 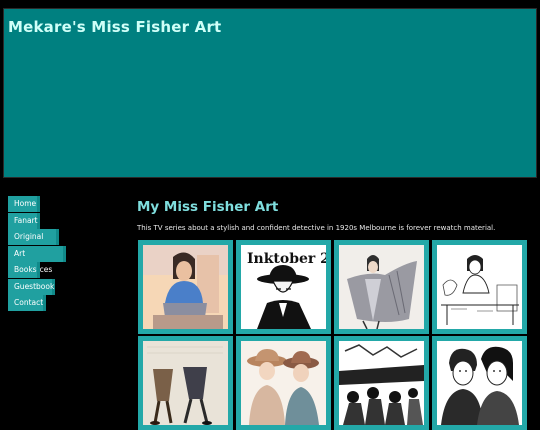 I want to click on nav-item-guestbook: Guestbook, so click(x=31, y=286).